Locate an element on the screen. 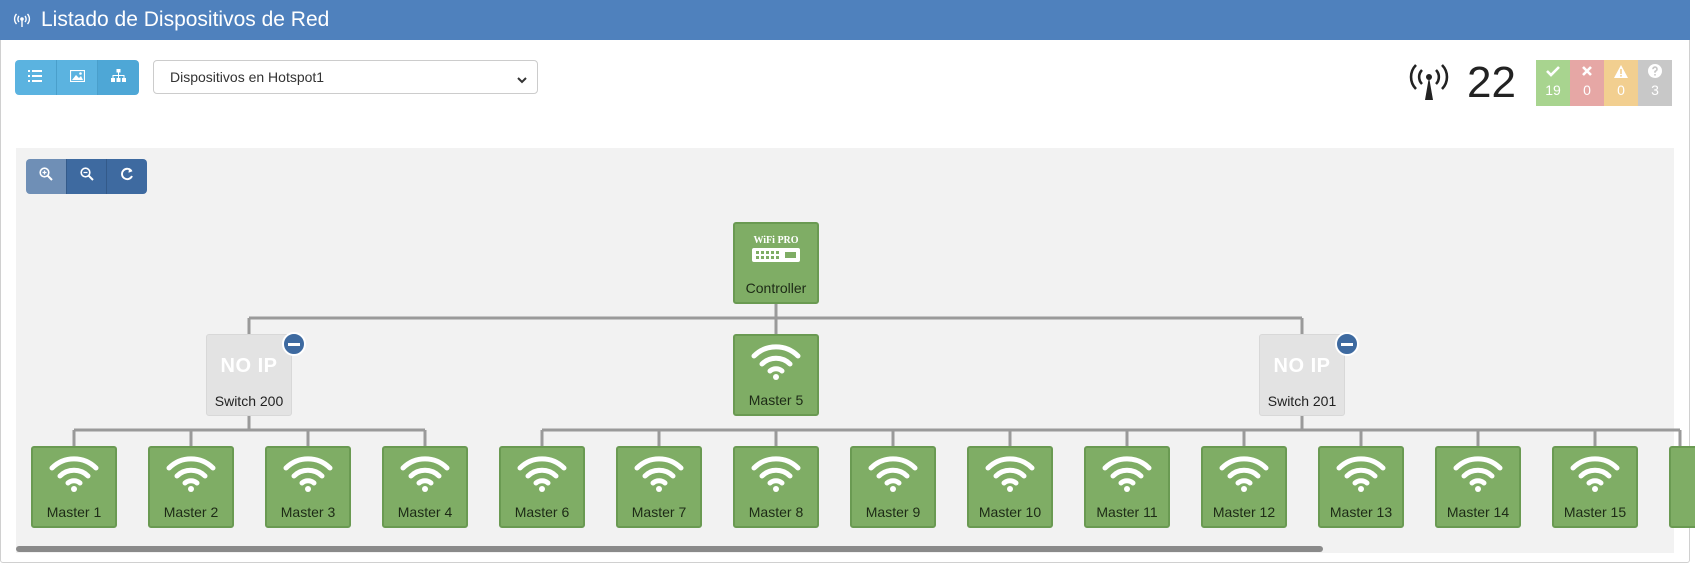 The image size is (1695, 566). zoom-in-icon is located at coordinates (46, 176).